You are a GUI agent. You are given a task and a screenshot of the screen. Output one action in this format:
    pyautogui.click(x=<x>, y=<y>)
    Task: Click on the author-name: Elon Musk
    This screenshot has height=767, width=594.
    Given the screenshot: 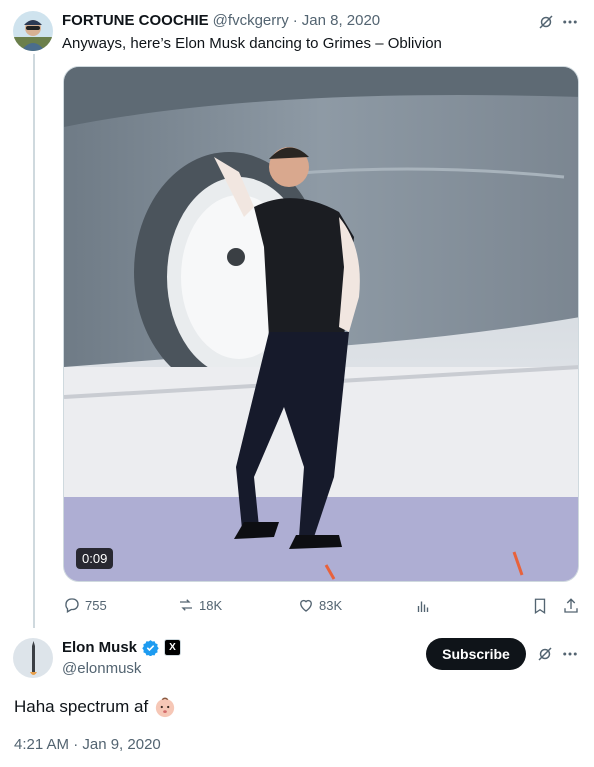 What is the action you would take?
    pyautogui.click(x=99, y=647)
    